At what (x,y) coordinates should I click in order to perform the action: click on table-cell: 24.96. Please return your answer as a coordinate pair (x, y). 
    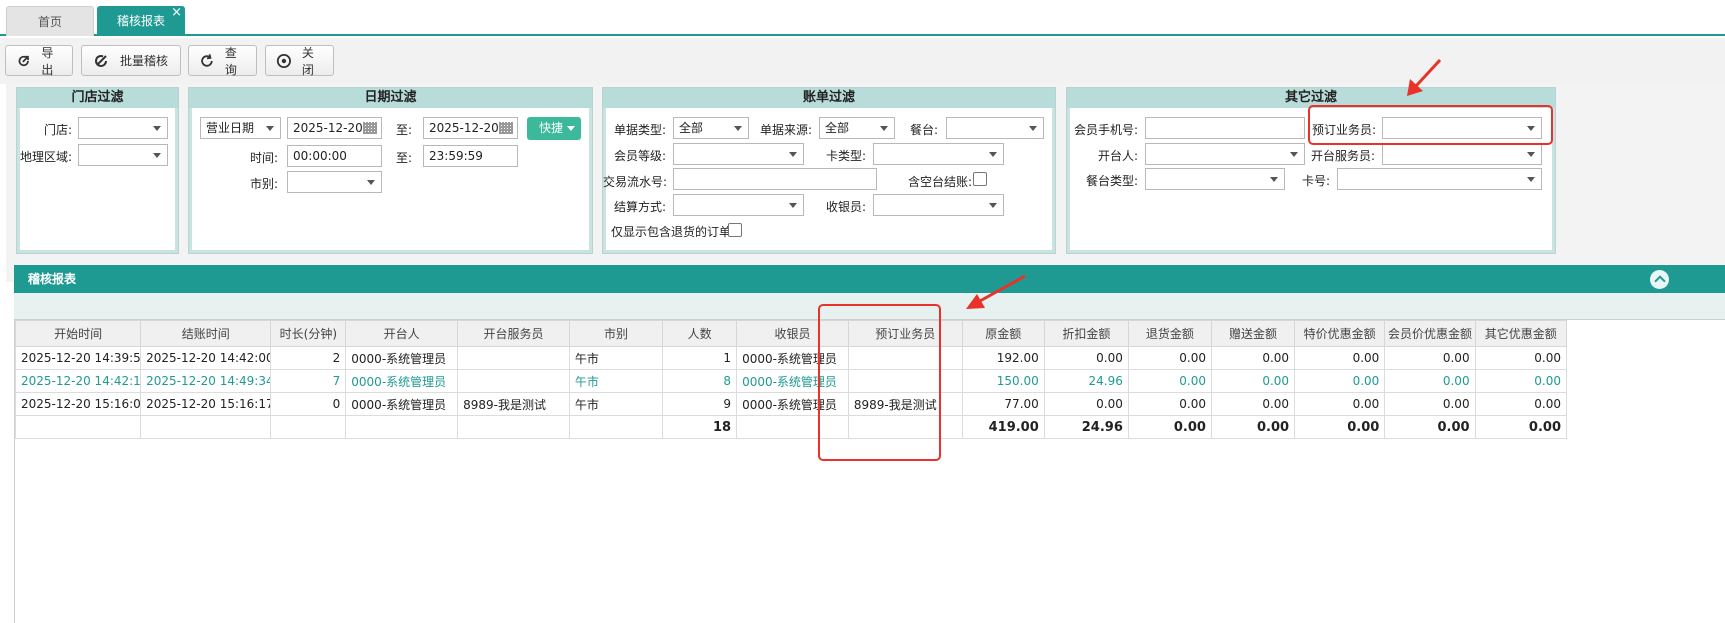
    Looking at the image, I should click on (1086, 381).